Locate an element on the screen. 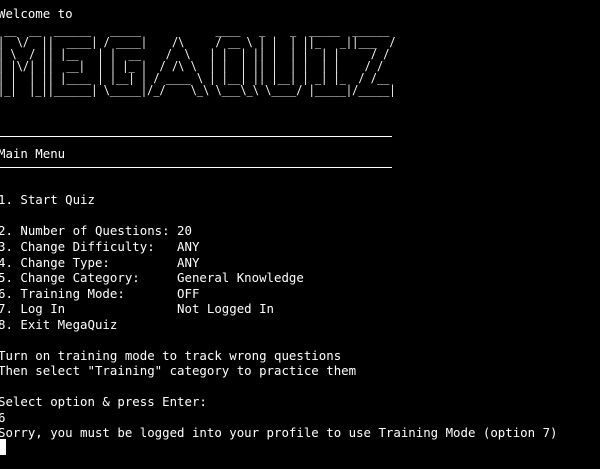  welcome-text: Welcome to is located at coordinates (36, 13).